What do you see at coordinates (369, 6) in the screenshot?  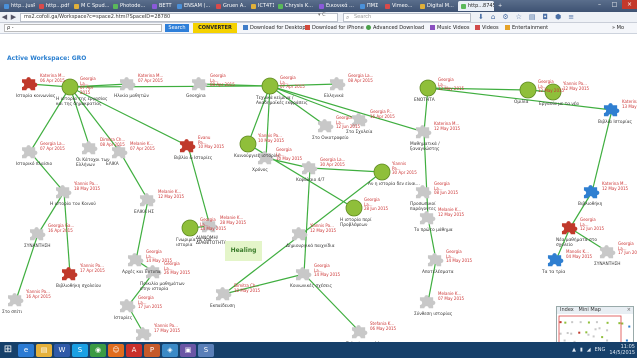 I see `browser-tab: ΠΜΣ` at bounding box center [369, 6].